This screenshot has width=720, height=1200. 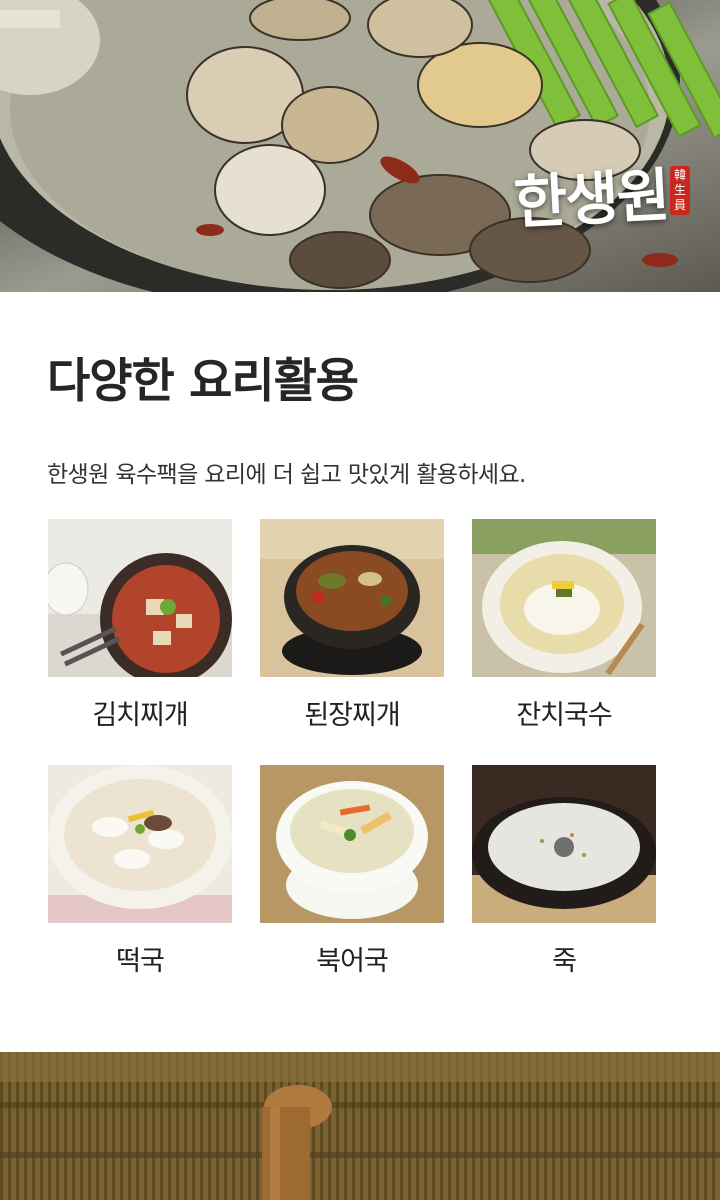 I want to click on bamboo-mat-photo, so click(x=360, y=1126).